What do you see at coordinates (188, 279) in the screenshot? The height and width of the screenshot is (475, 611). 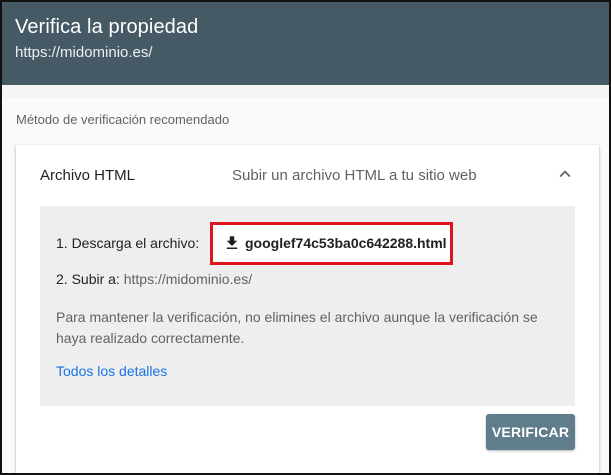 I see `step2-url: https://midominio.es/` at bounding box center [188, 279].